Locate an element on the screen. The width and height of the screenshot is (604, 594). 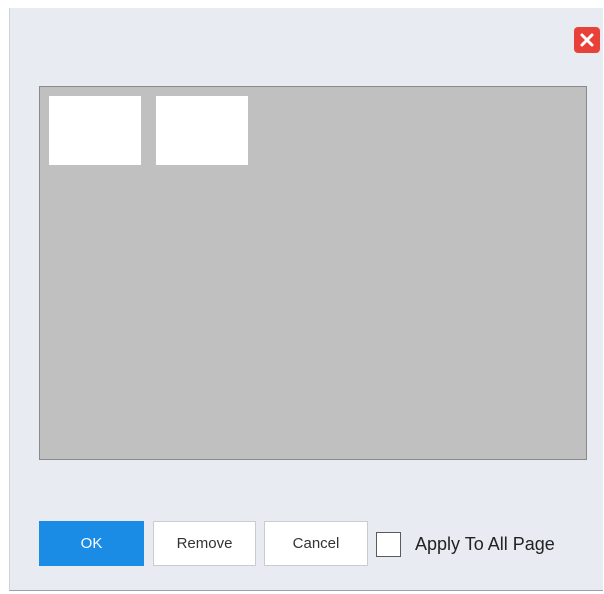
apply-to-all-page-option: Apply To All Page is located at coordinates (465, 544).